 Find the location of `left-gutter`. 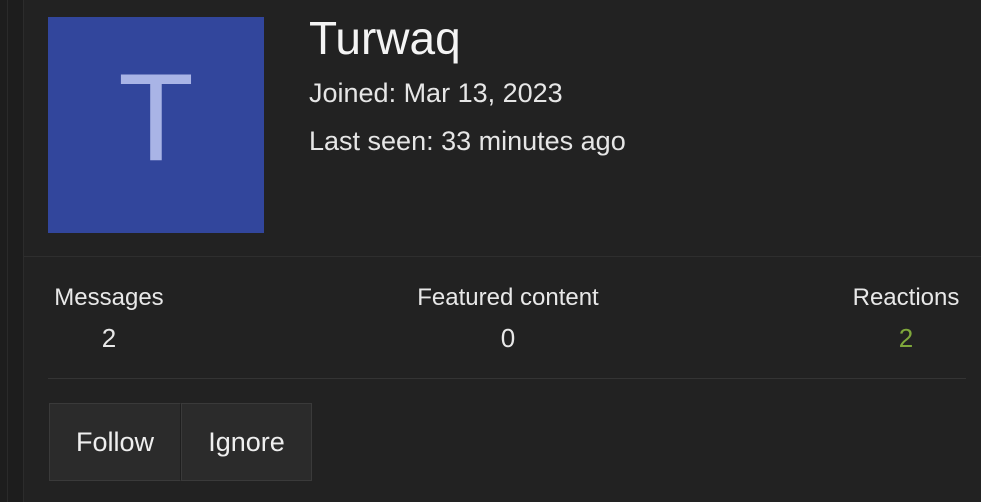

left-gutter is located at coordinates (11, 251).